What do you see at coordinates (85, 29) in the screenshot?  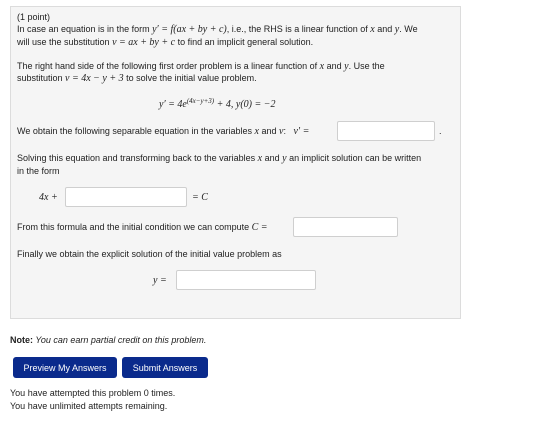 I see `intro-text-a: In case an equation is in the form` at bounding box center [85, 29].